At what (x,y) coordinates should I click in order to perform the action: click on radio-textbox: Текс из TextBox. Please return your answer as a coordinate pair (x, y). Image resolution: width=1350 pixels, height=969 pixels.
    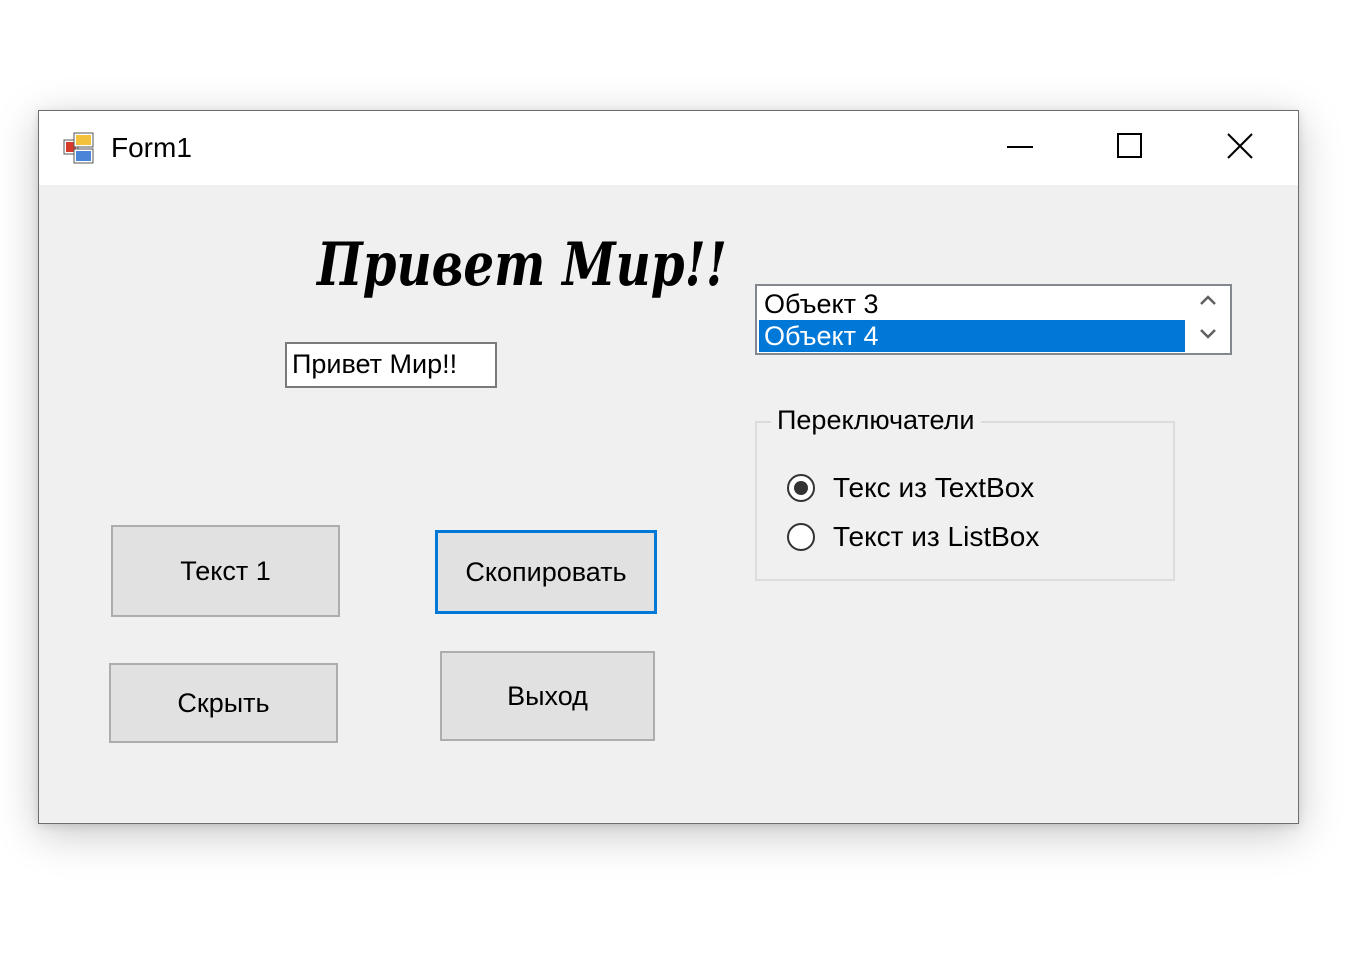
    Looking at the image, I should click on (910, 488).